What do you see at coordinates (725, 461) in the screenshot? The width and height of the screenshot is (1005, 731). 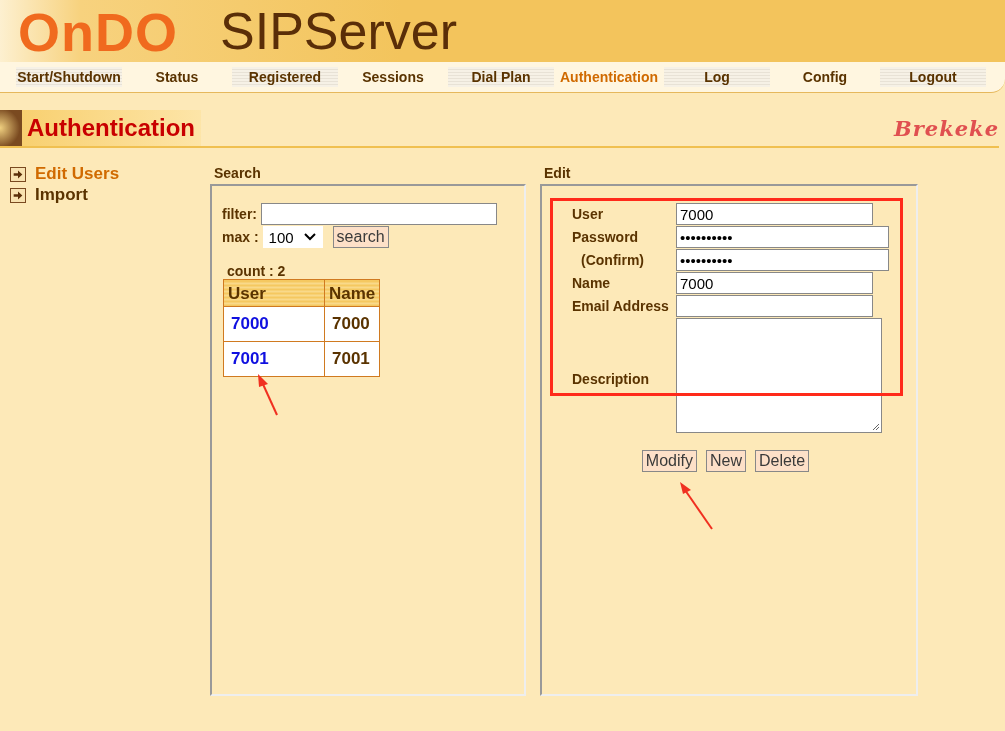 I see `action-button: New` at bounding box center [725, 461].